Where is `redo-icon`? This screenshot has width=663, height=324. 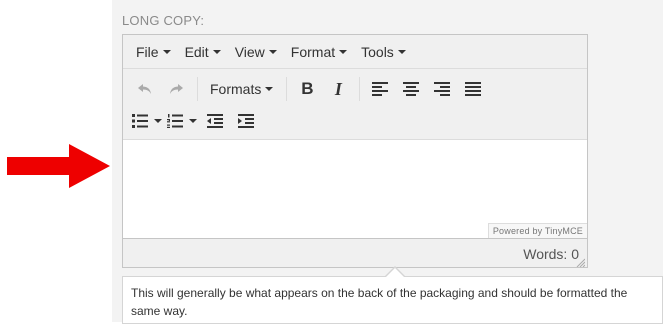
redo-icon is located at coordinates (176, 89).